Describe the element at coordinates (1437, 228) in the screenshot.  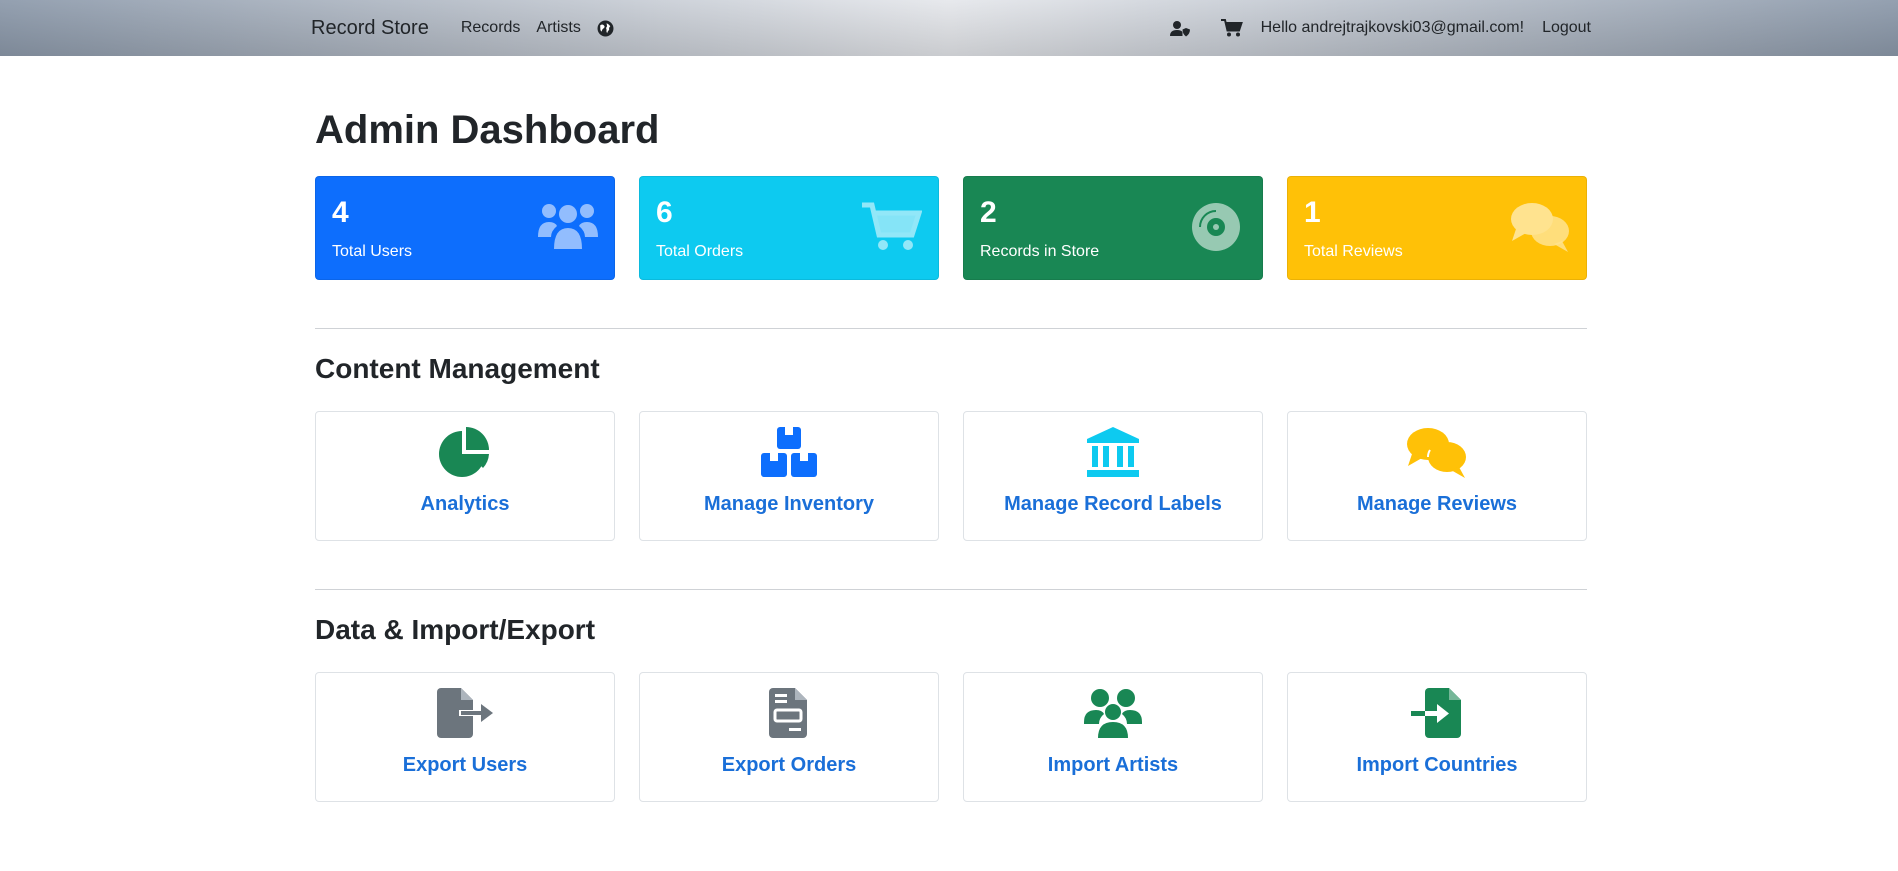
I see `stat-card-reviews: 1 Total Reviews` at that location.